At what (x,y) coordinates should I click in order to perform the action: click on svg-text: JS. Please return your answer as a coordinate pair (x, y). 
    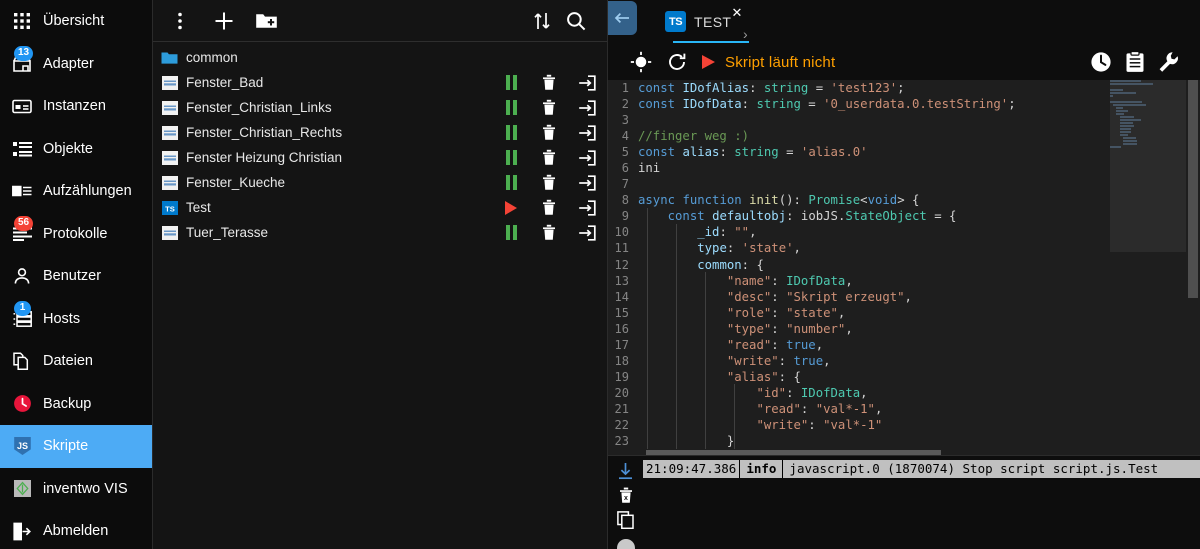
    Looking at the image, I should click on (21, 446).